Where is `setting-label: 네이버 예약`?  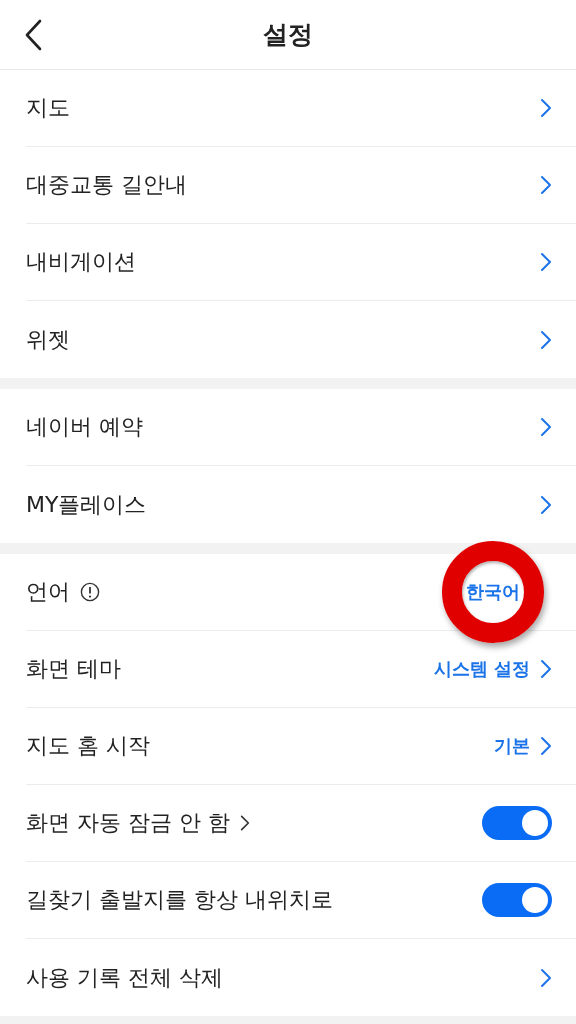 setting-label: 네이버 예약 is located at coordinates (84, 427).